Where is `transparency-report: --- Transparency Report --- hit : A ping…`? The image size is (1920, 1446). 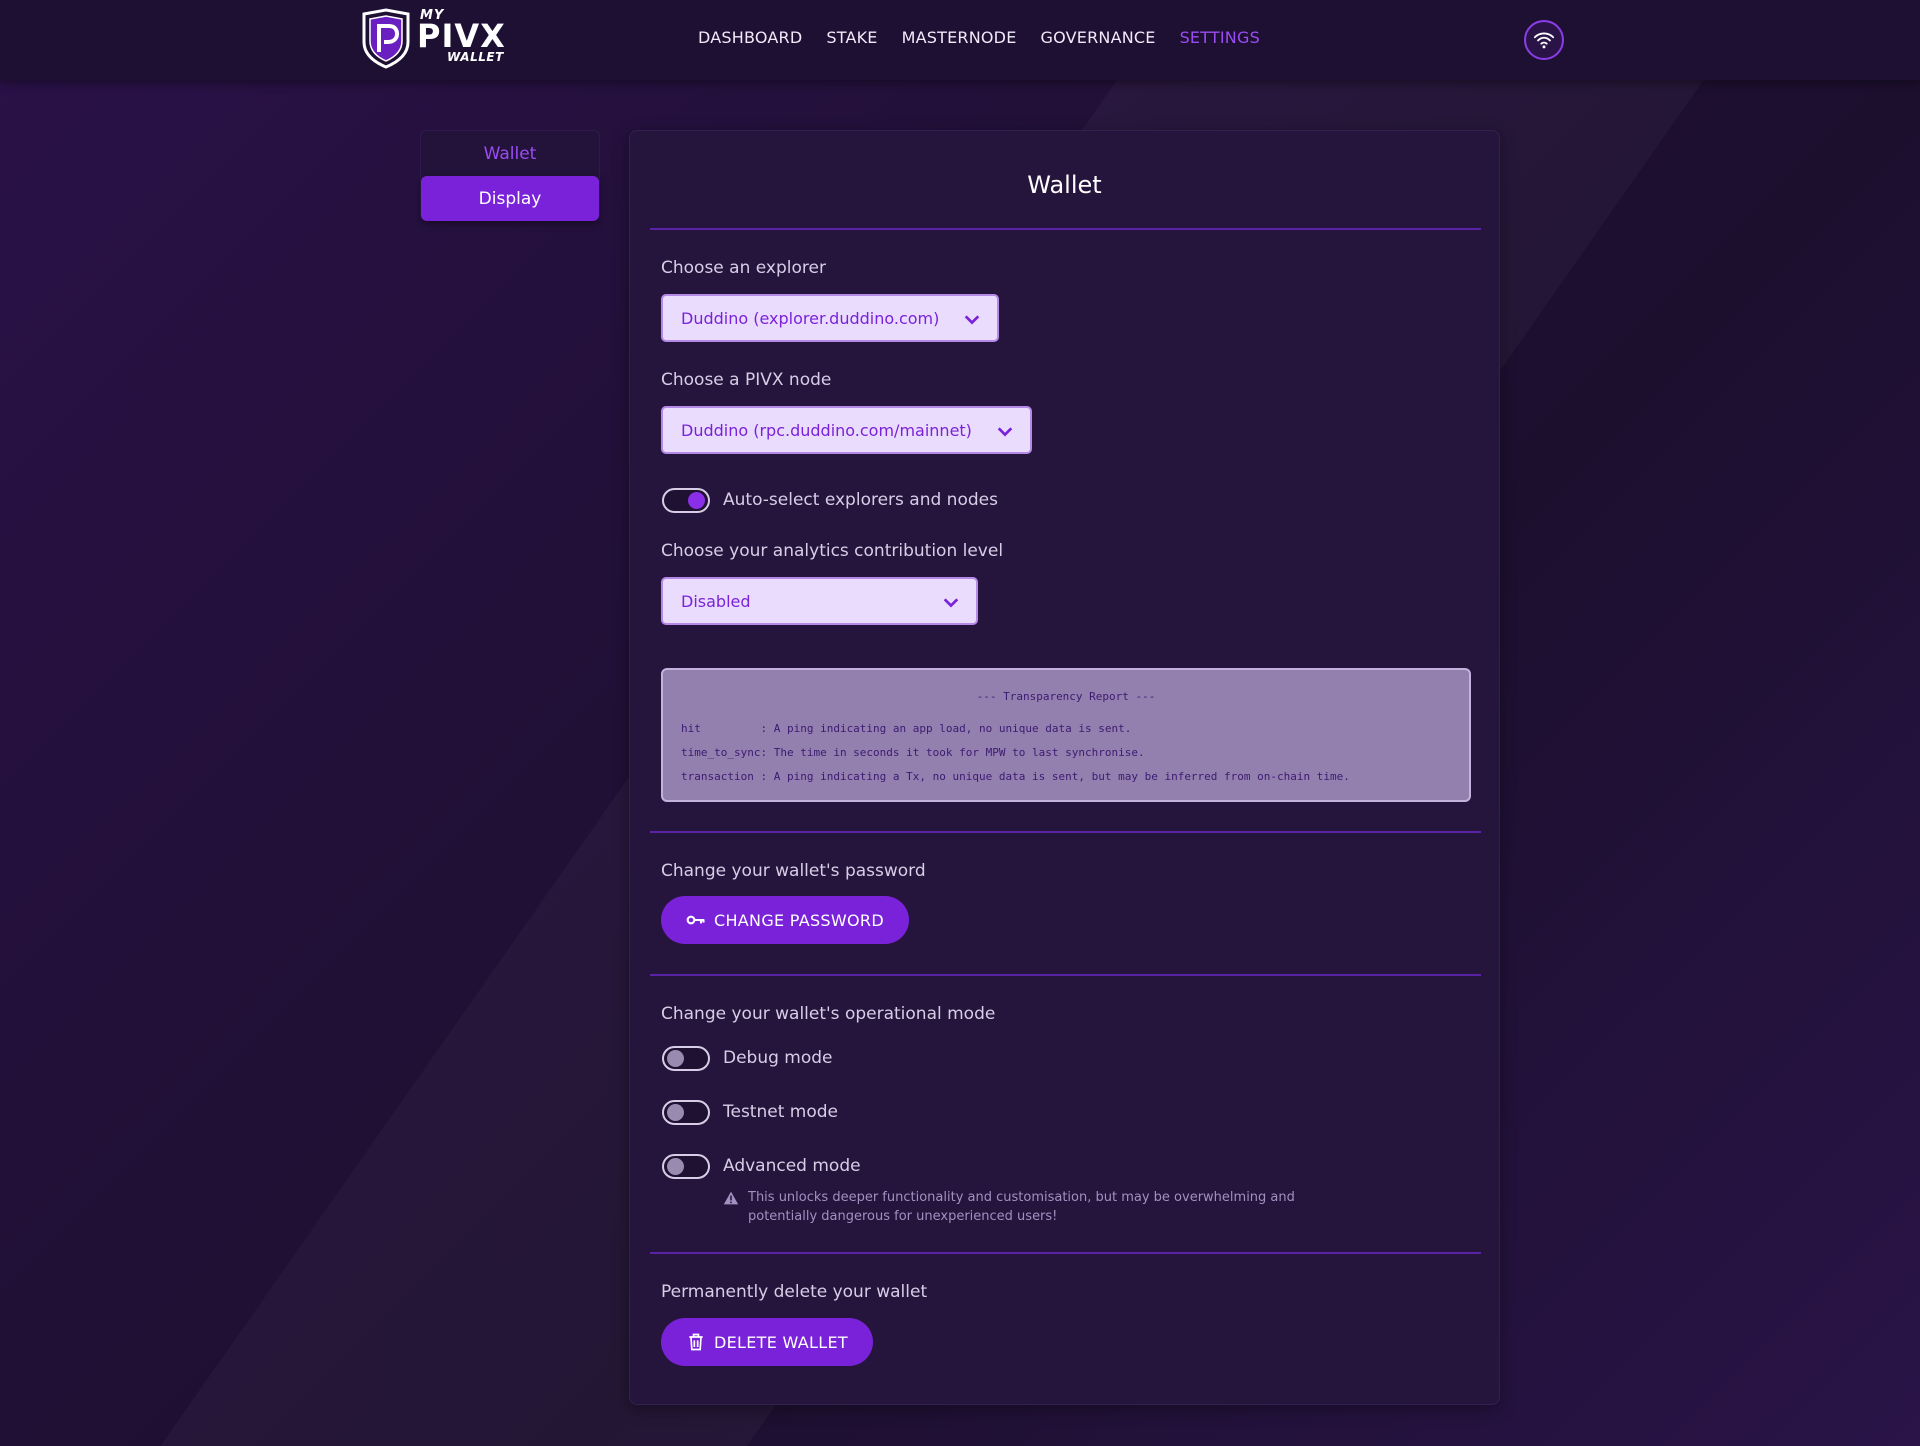 transparency-report: --- Transparency Report --- hit : A ping… is located at coordinates (1066, 735).